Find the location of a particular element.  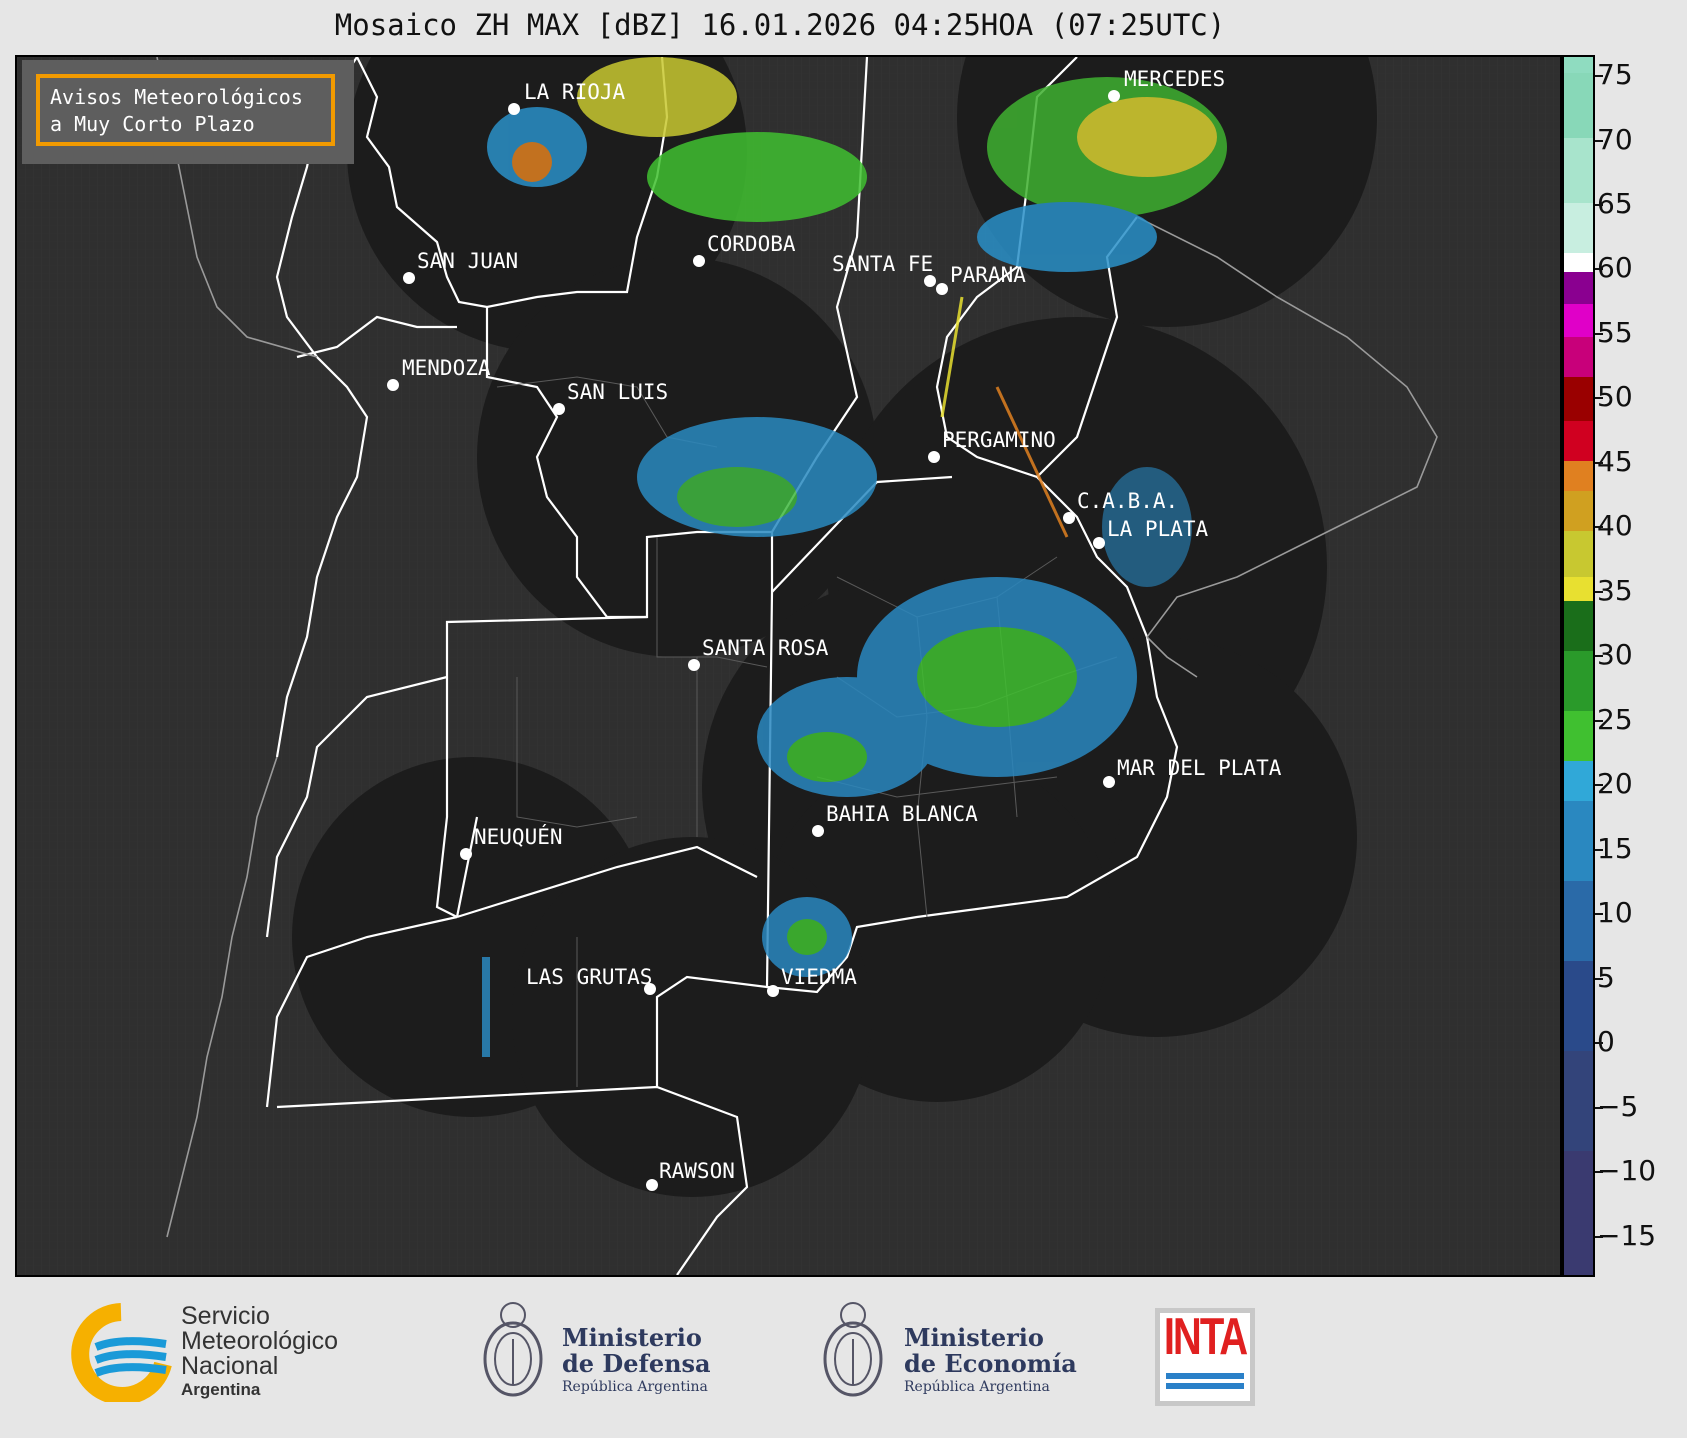

tick-label: 10 is located at coordinates (1615, 912).